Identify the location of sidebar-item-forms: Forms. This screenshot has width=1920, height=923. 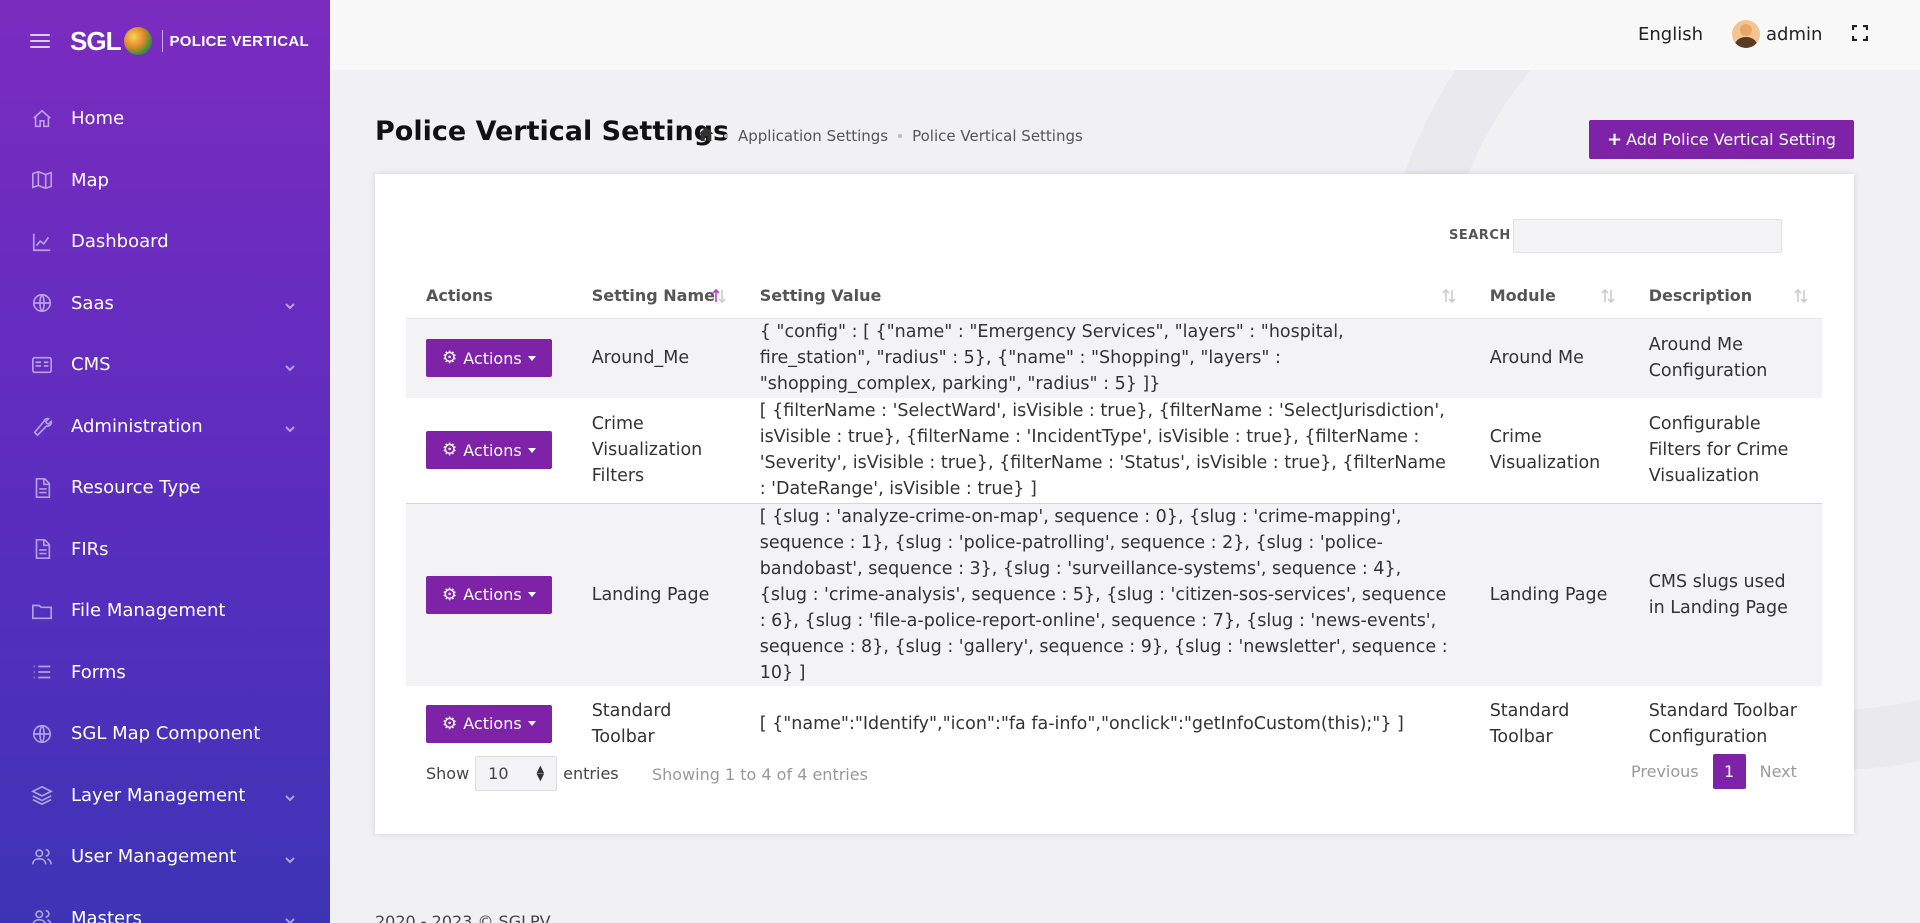
(165, 673).